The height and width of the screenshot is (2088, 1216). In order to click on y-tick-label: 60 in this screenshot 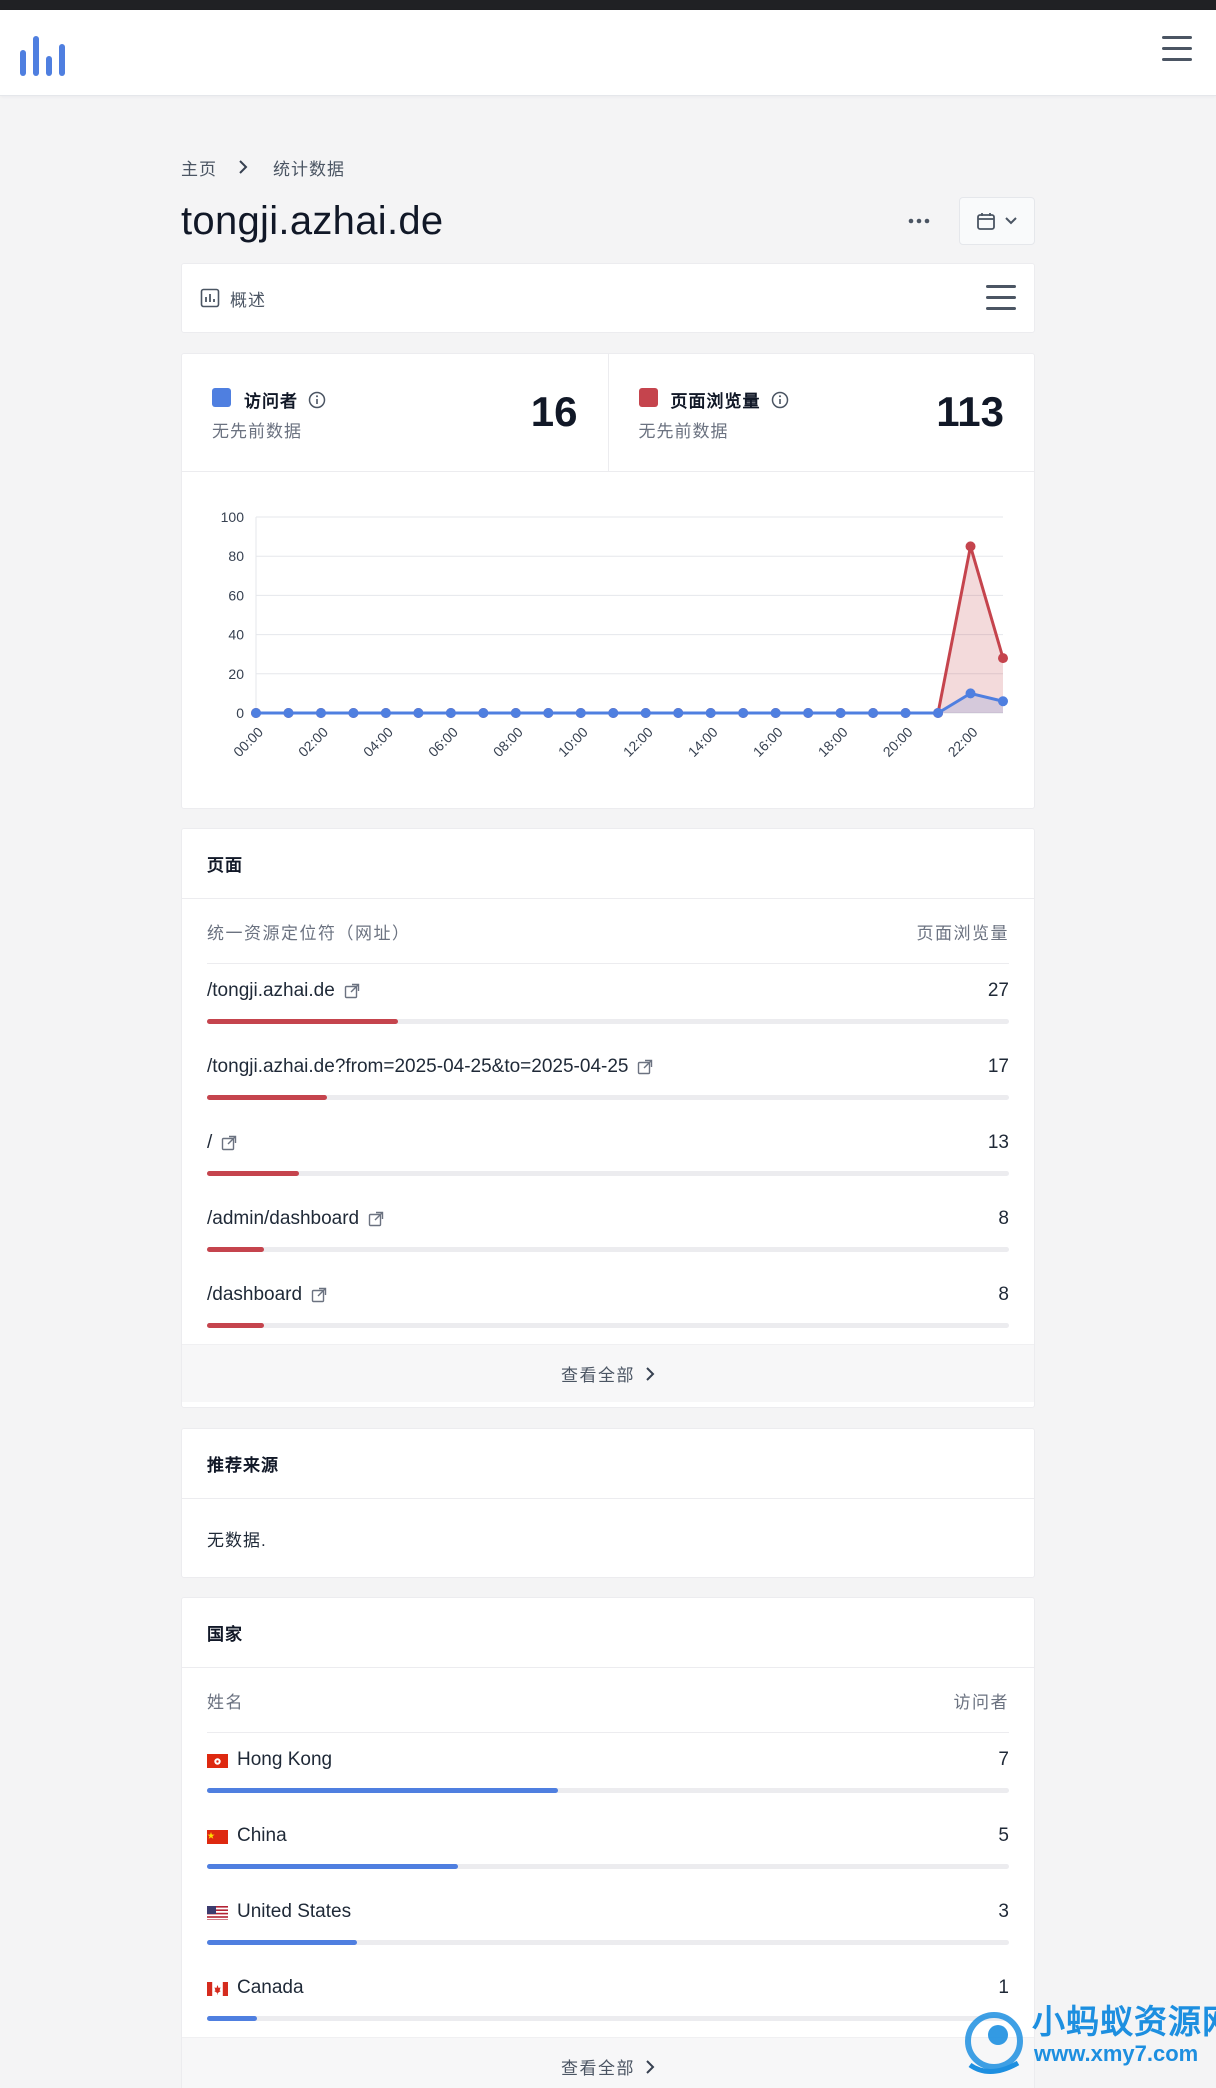, I will do `click(236, 595)`.